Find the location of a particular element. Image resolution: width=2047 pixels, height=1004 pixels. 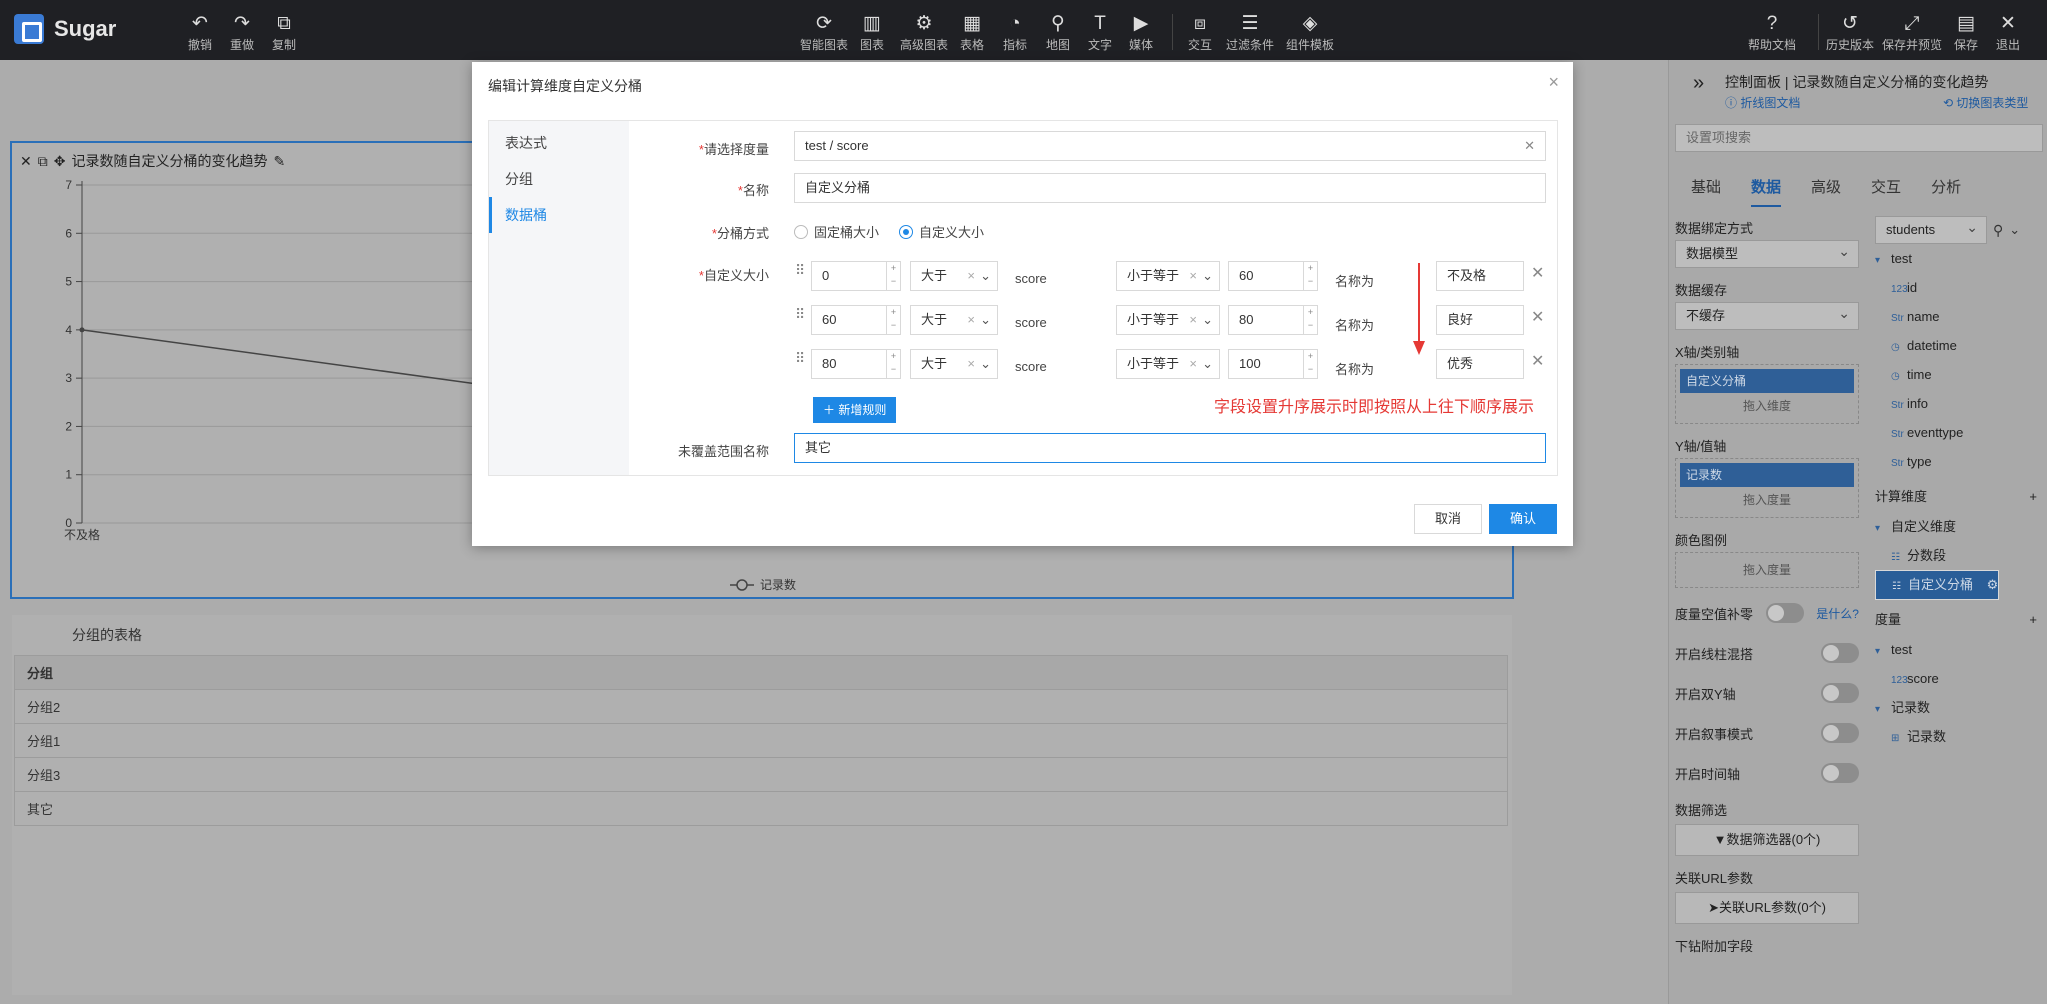

cache-select: 不缓存 is located at coordinates (1767, 315).